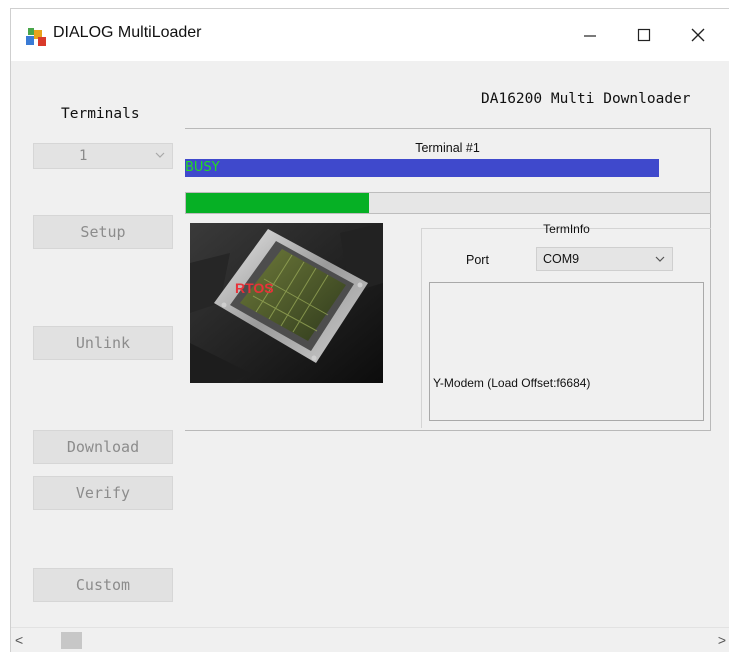  Describe the element at coordinates (722, 640) in the screenshot. I see `scroll-right-arrow: >` at that location.